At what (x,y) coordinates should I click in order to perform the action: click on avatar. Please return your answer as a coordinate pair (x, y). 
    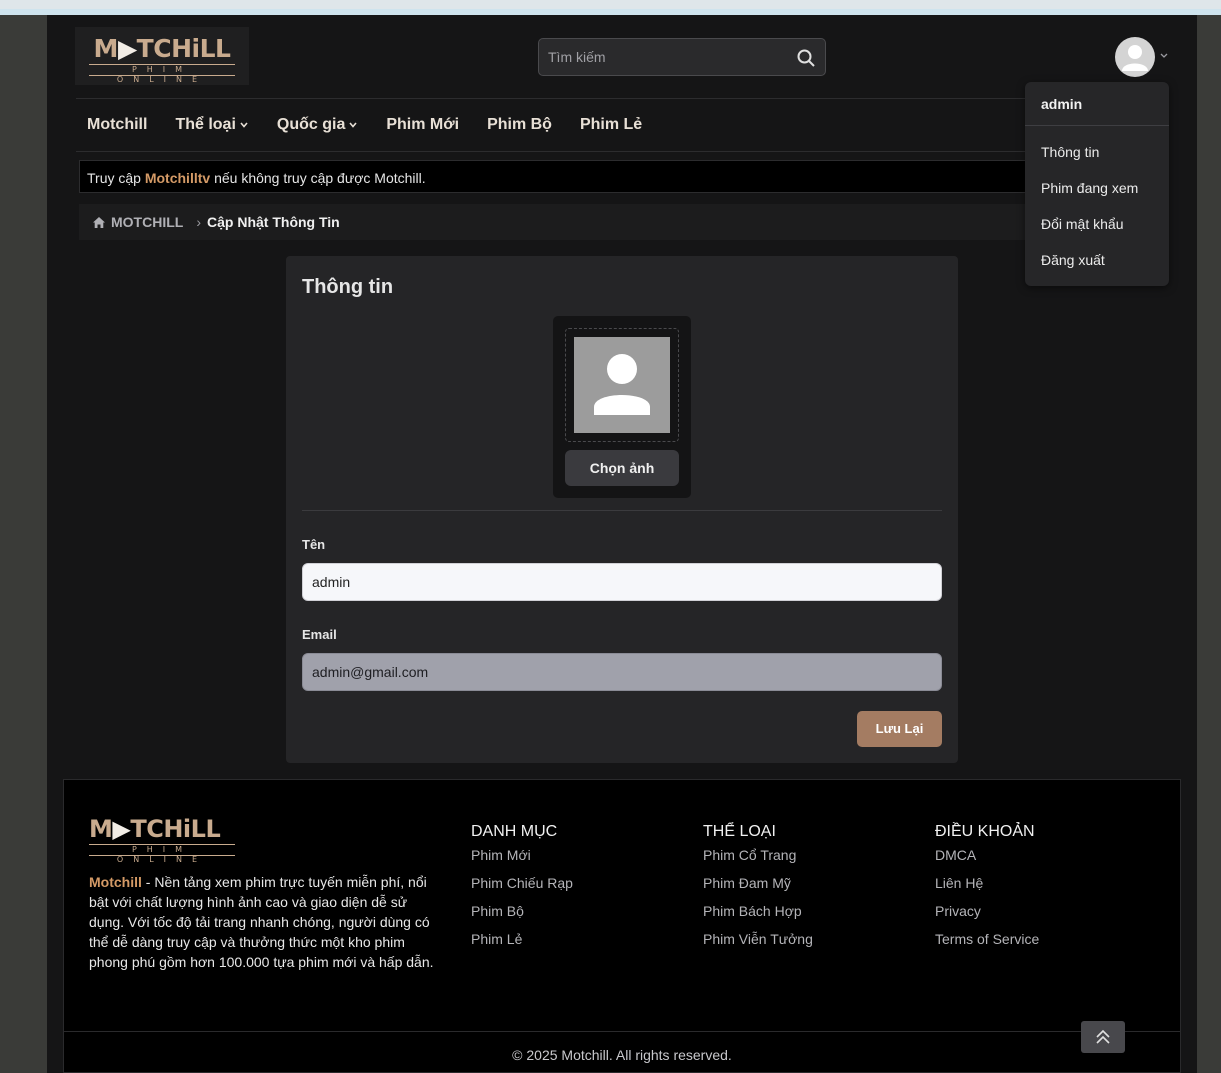
    Looking at the image, I should click on (1135, 57).